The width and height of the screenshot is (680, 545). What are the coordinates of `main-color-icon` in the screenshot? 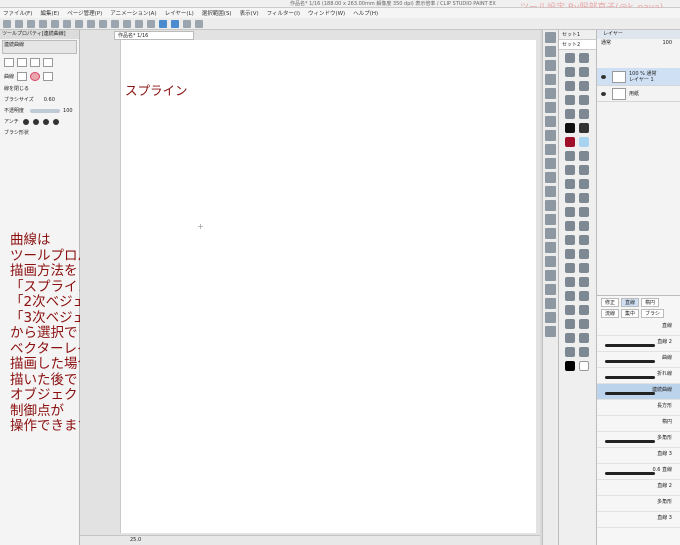 It's located at (570, 366).